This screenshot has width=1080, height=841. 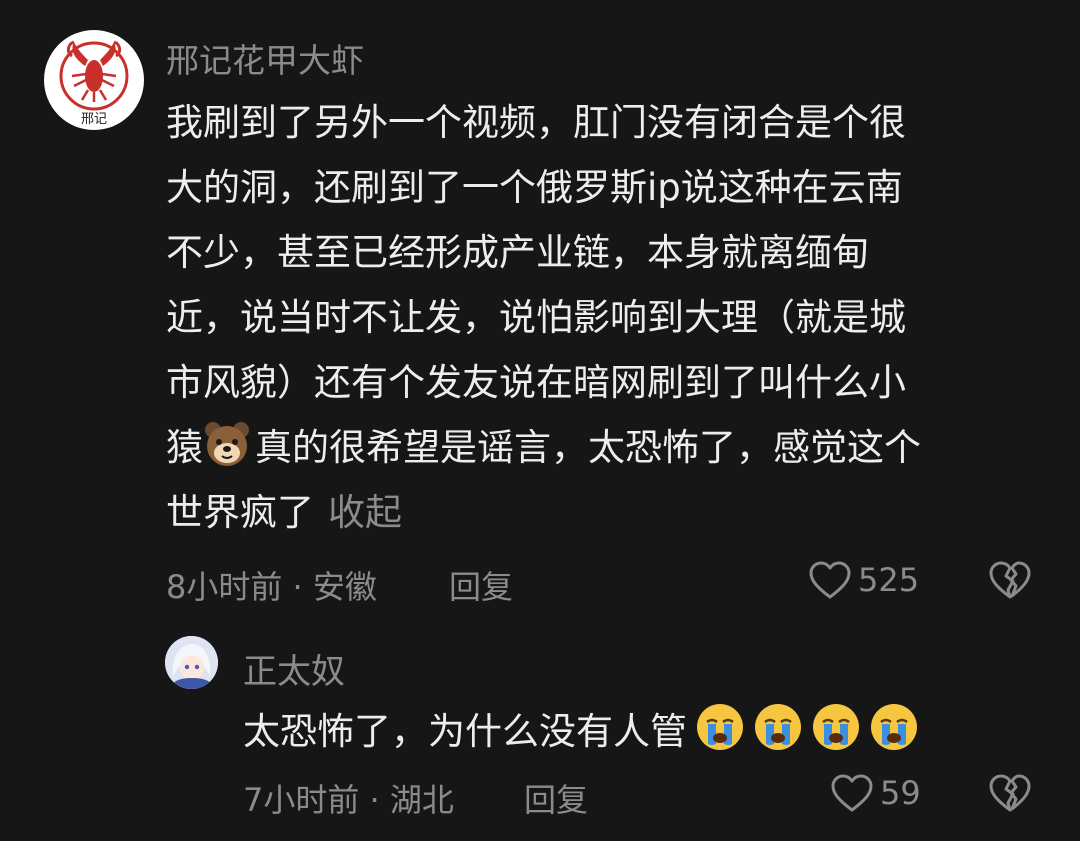 I want to click on crying-emoji-group, so click(x=803, y=728).